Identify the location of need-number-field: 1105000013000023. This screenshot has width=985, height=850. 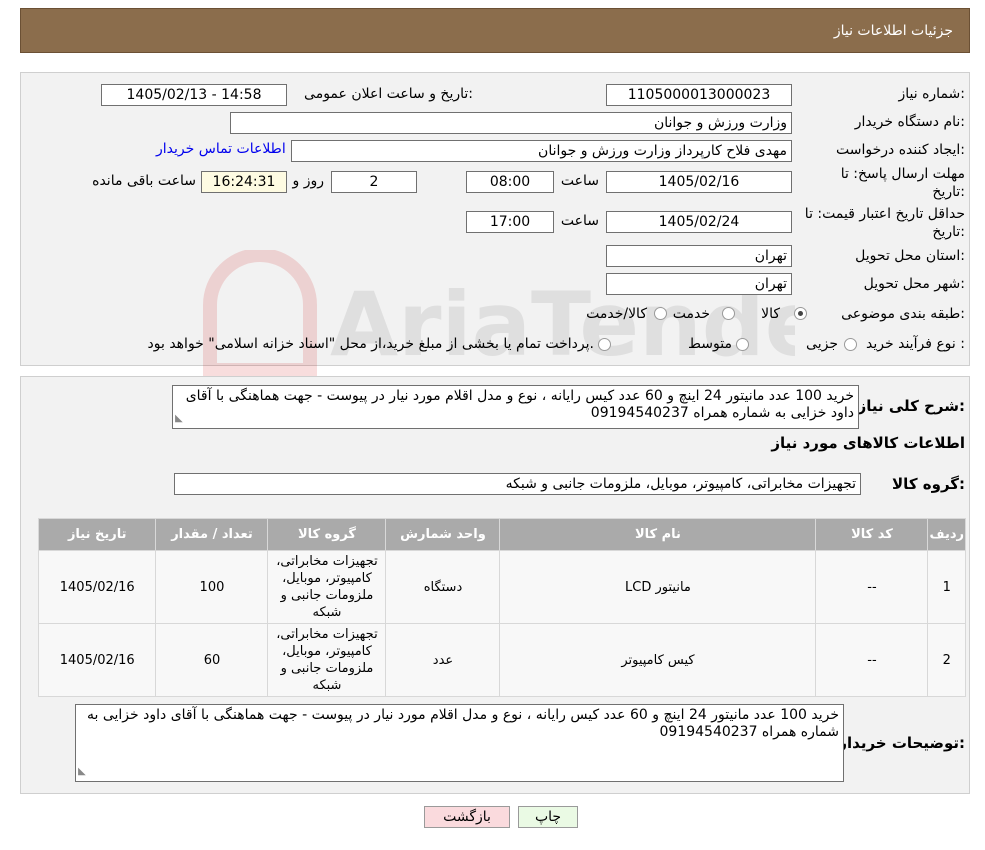
(699, 95).